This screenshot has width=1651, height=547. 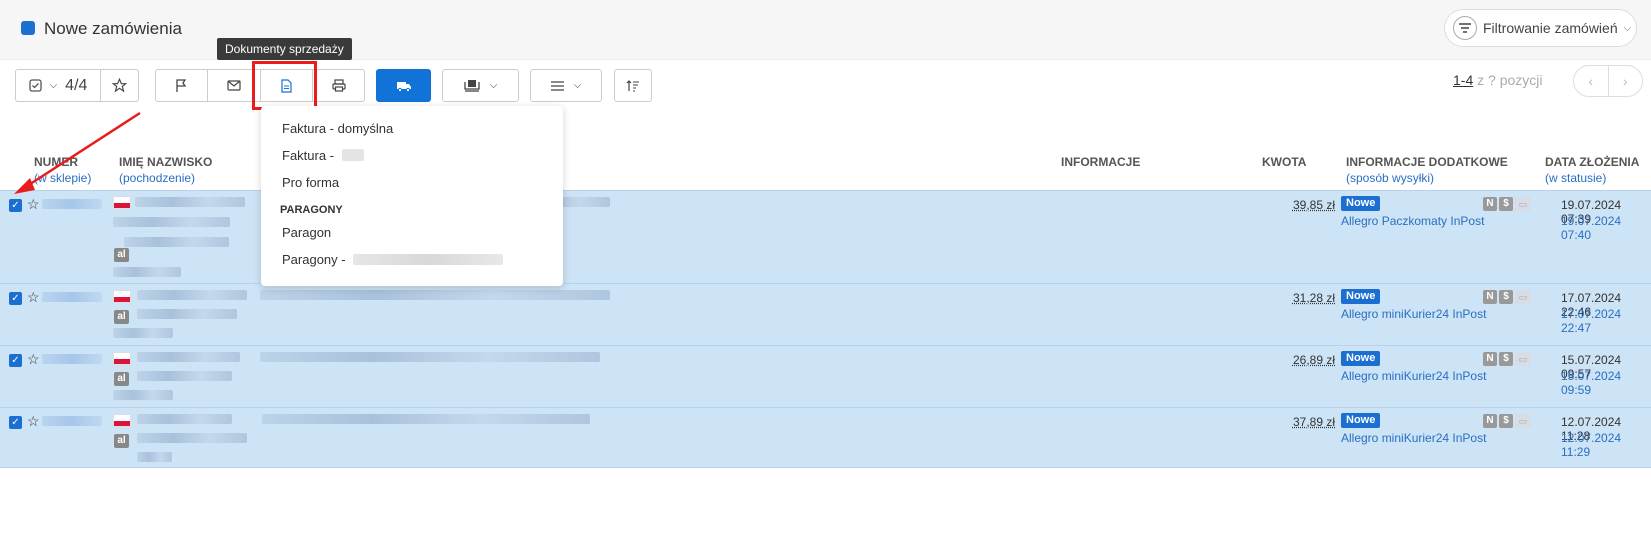 I want to click on next-page-button: ›, so click(x=1626, y=81).